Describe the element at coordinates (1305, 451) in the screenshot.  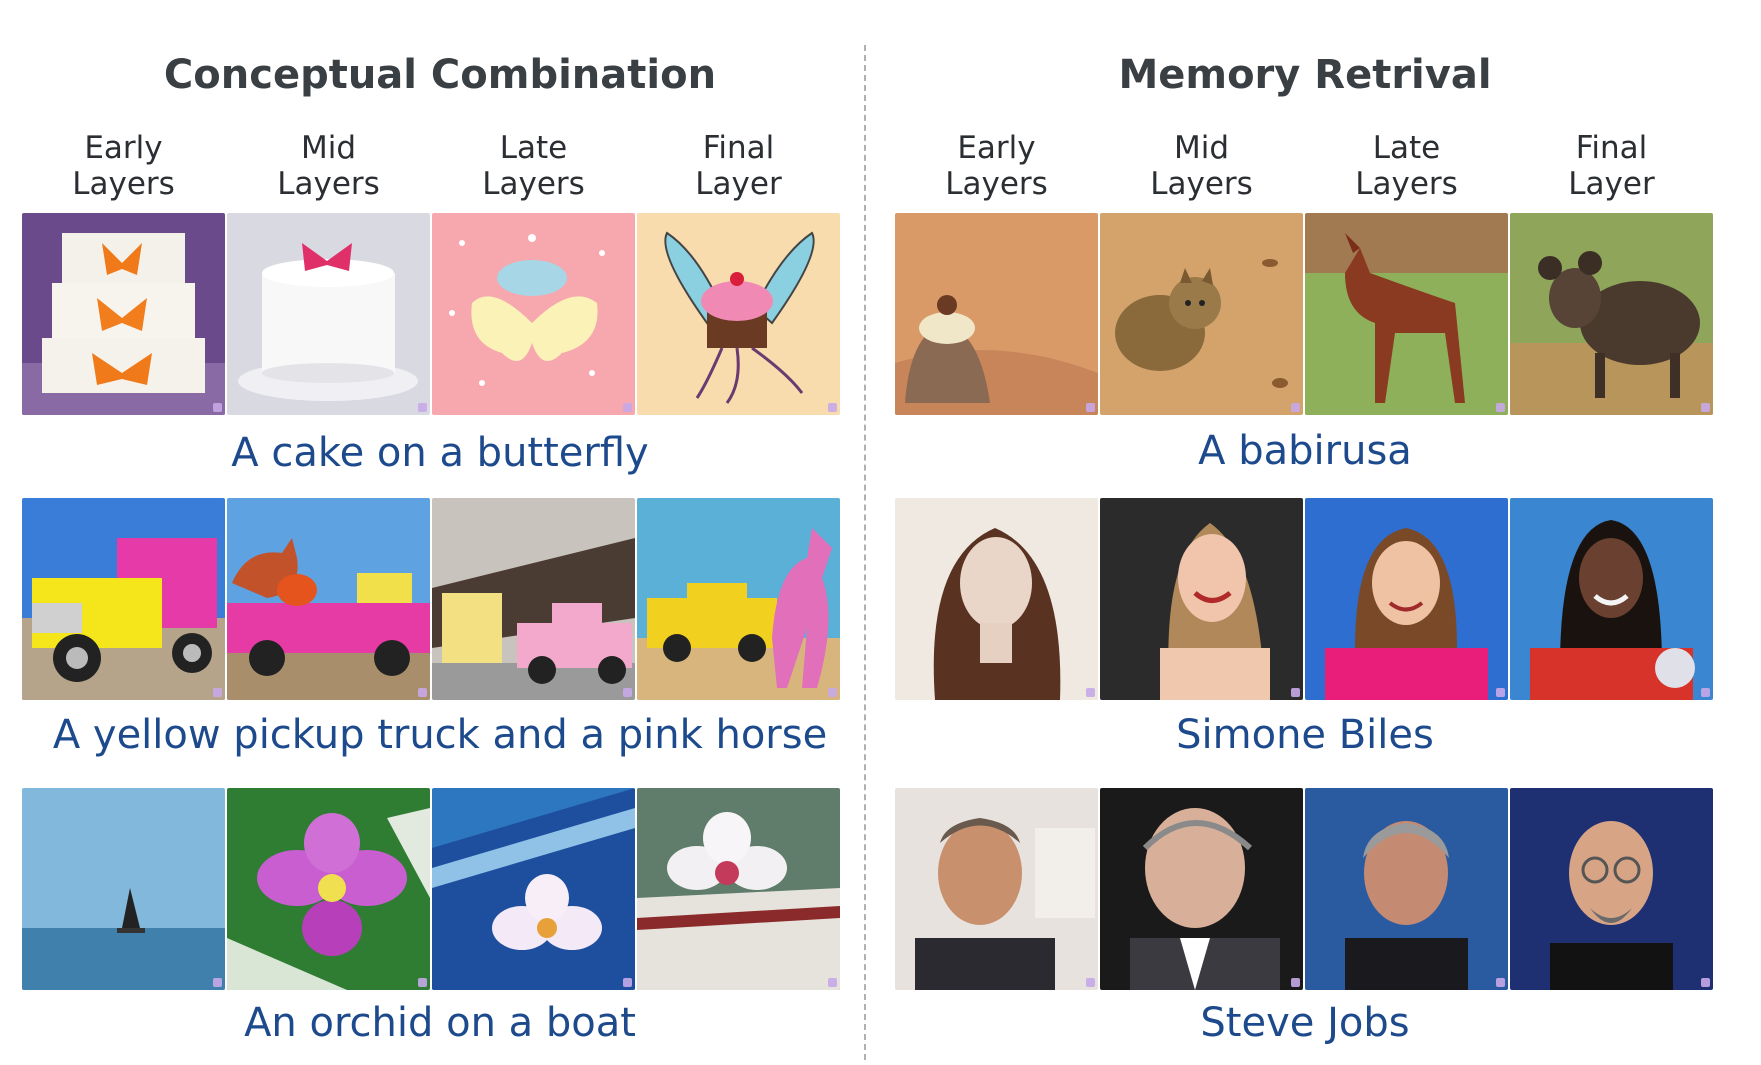
I see `row-caption: A babirusa` at that location.